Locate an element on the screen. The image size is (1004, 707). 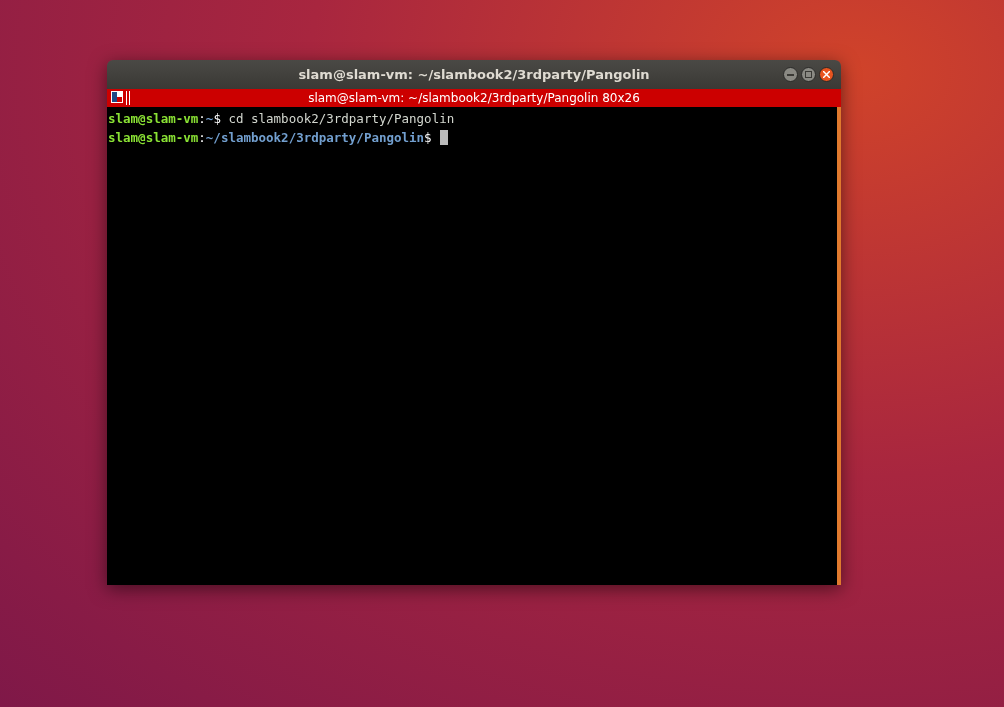
grid-icon is located at coordinates (122, 98).